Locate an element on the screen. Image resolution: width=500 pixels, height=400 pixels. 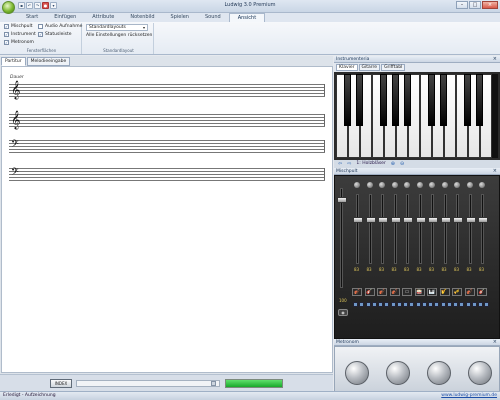
close-button: × is located at coordinates (490, 5).